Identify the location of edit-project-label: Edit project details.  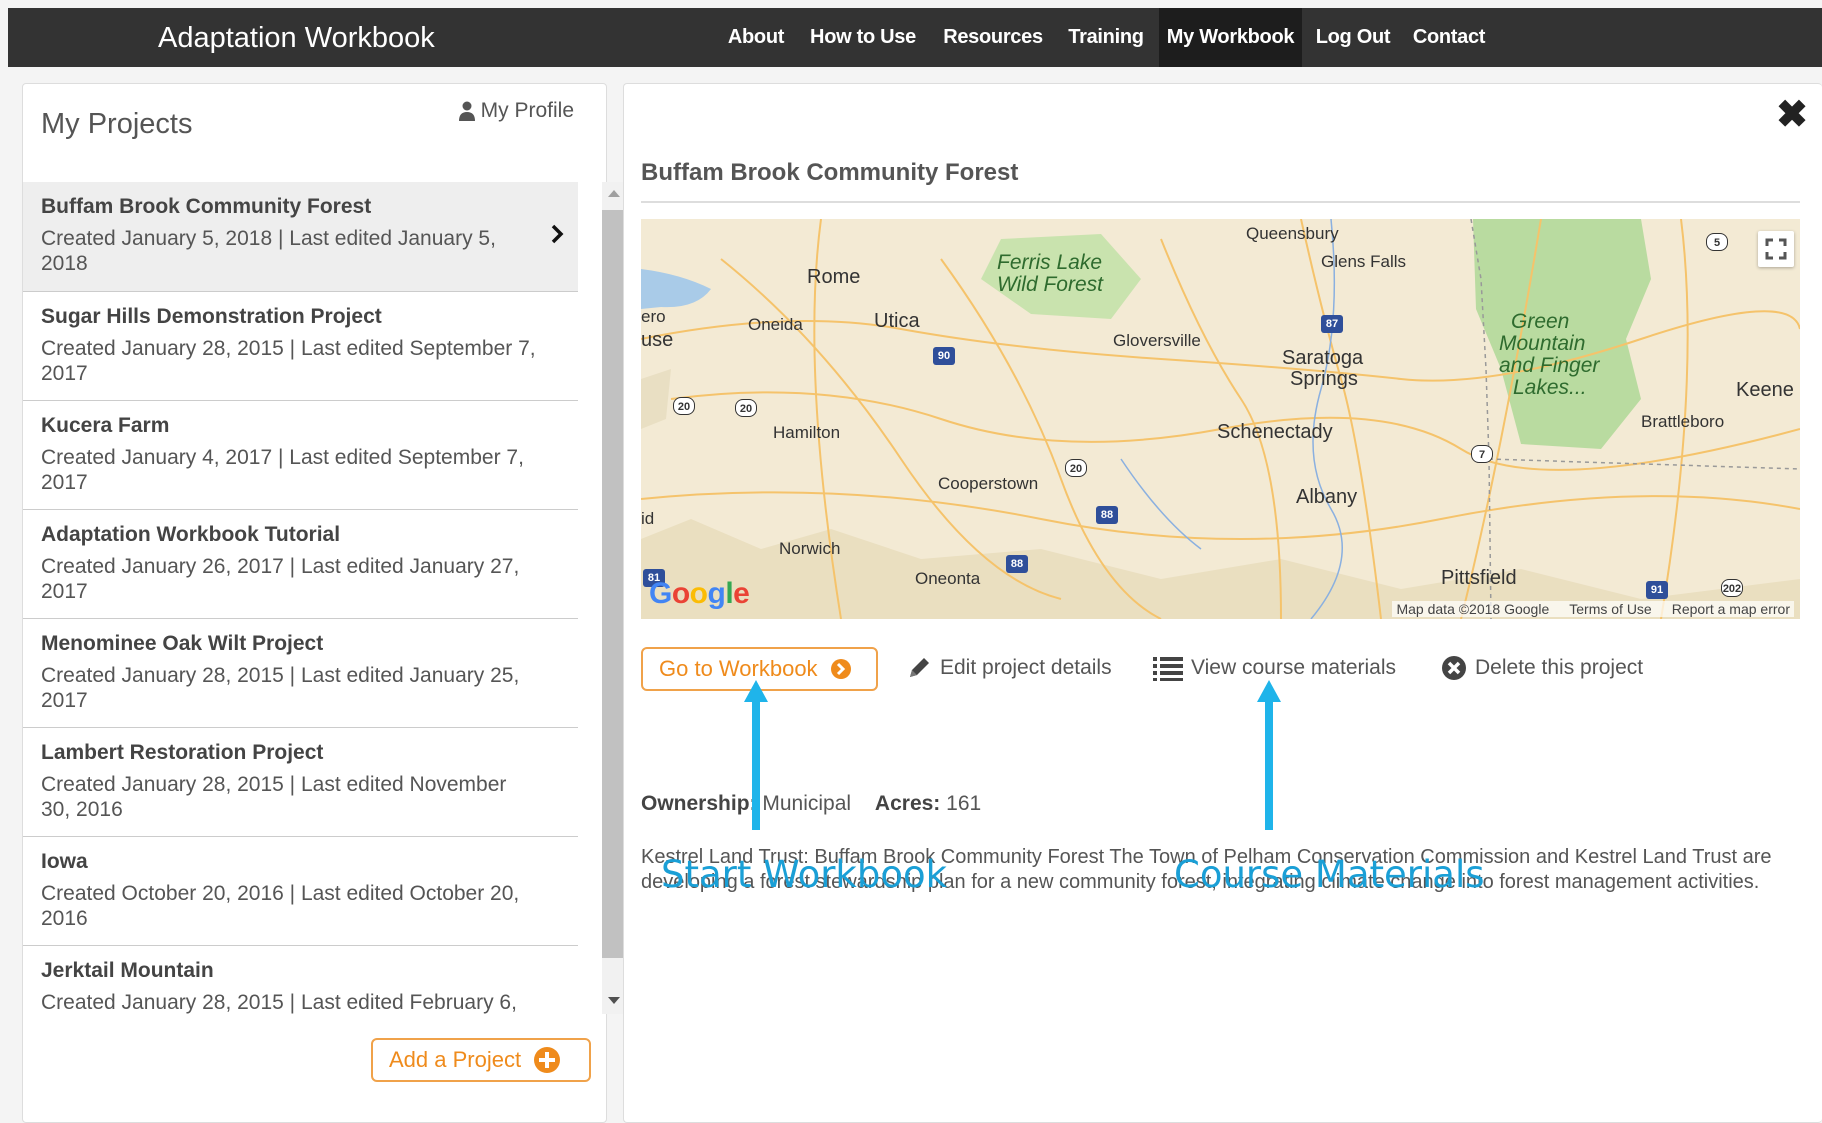
(1026, 667).